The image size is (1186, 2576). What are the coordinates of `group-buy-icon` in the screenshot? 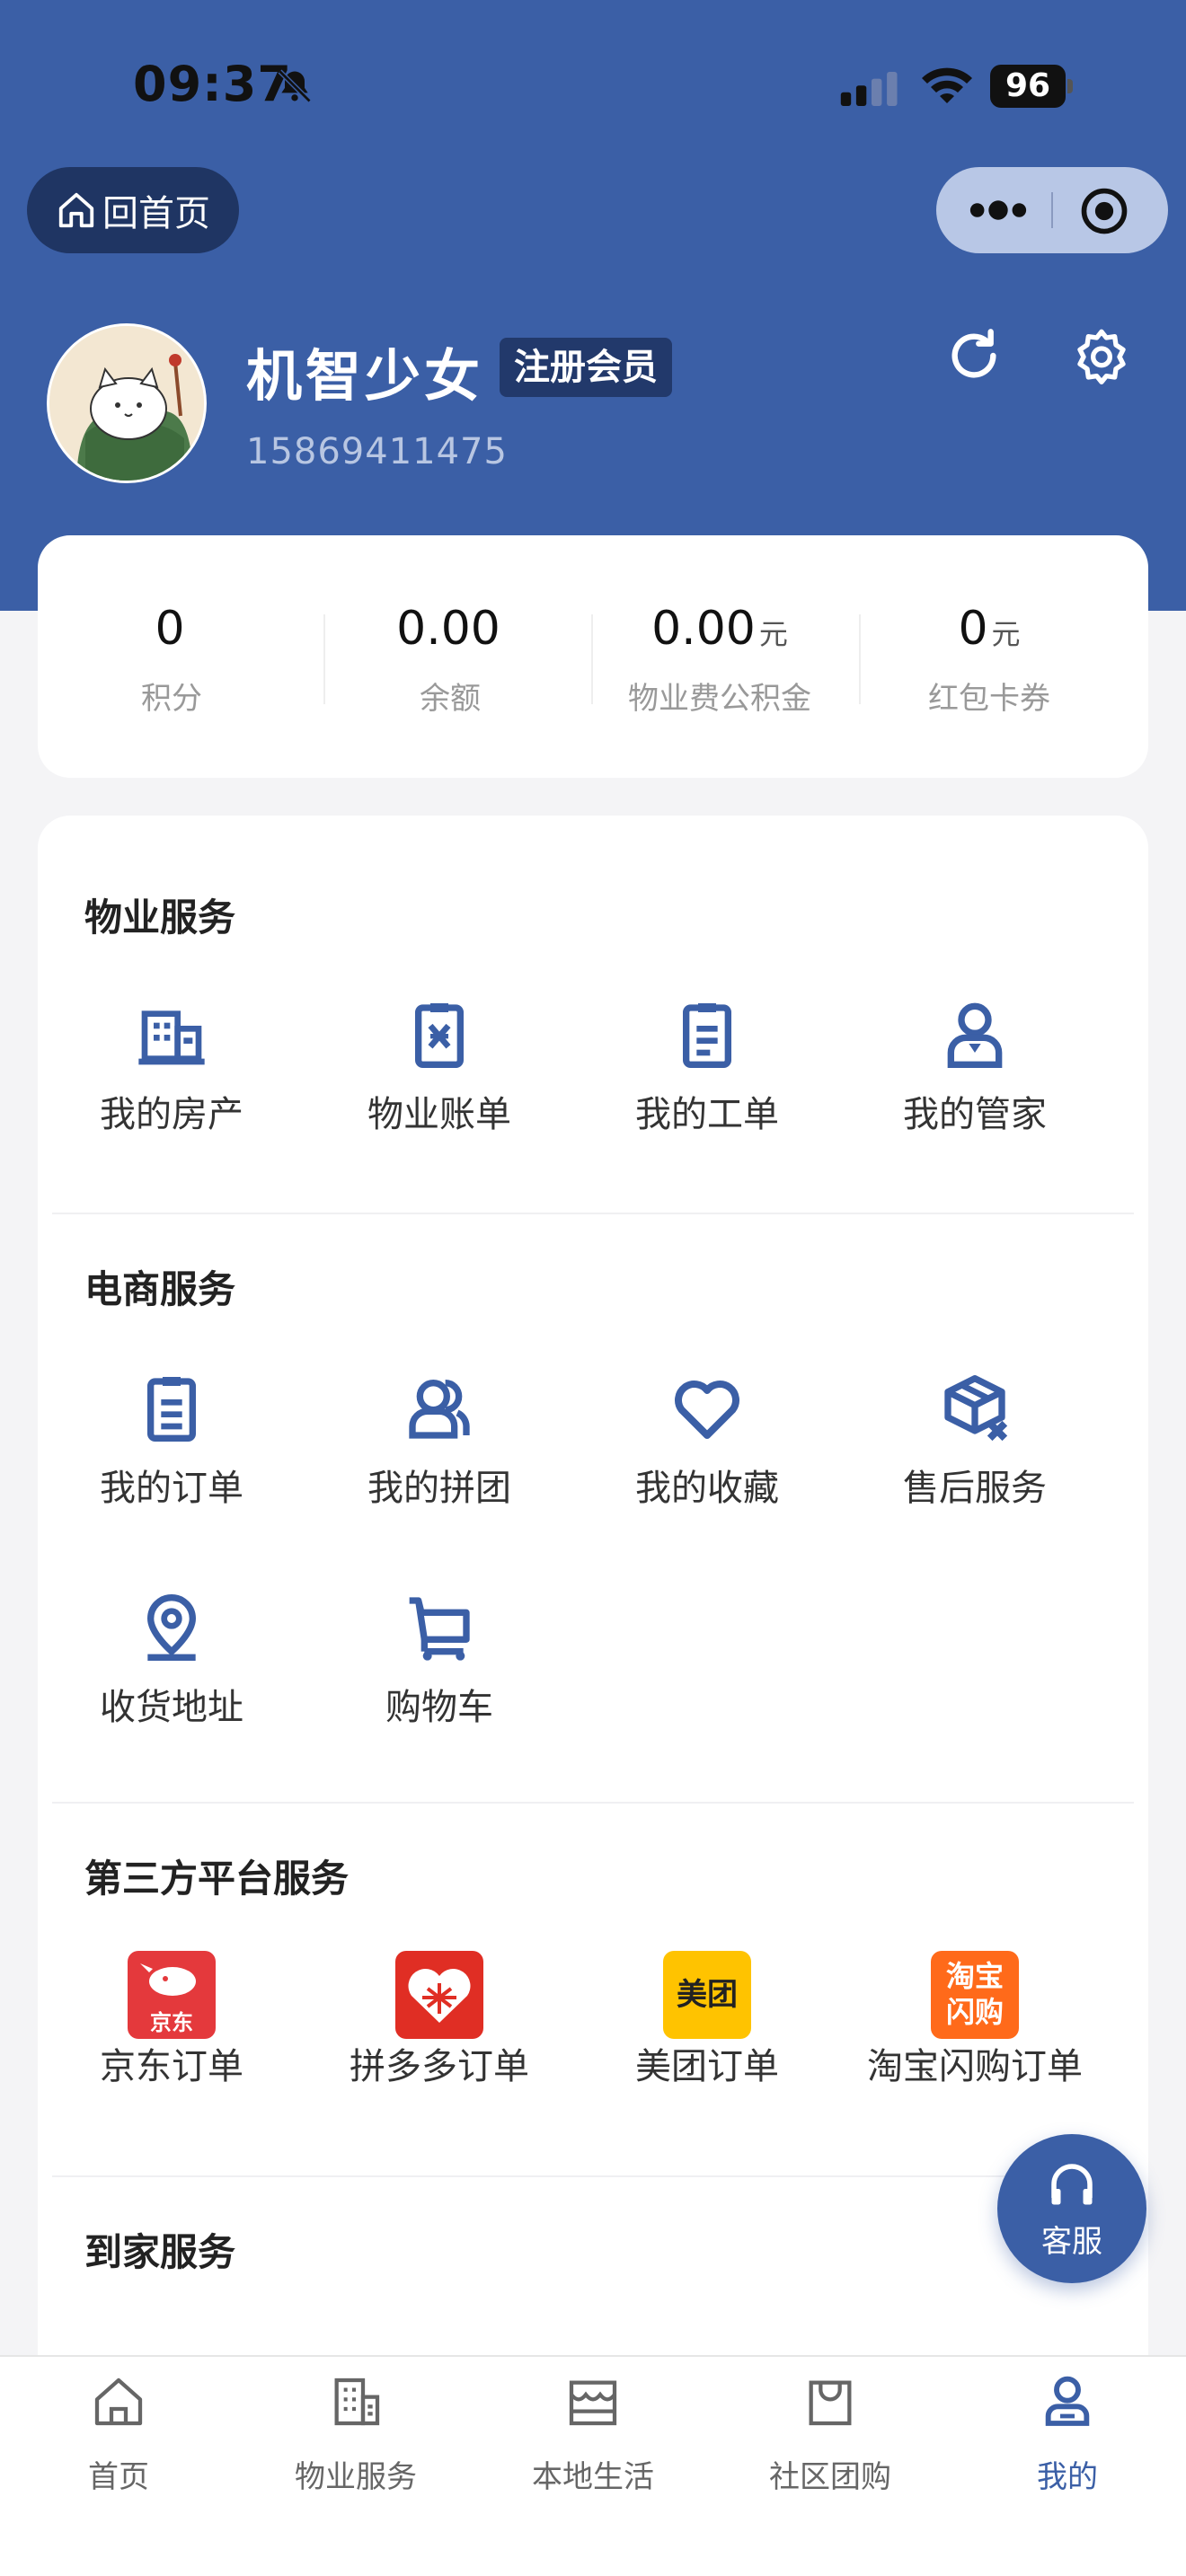 It's located at (439, 1409).